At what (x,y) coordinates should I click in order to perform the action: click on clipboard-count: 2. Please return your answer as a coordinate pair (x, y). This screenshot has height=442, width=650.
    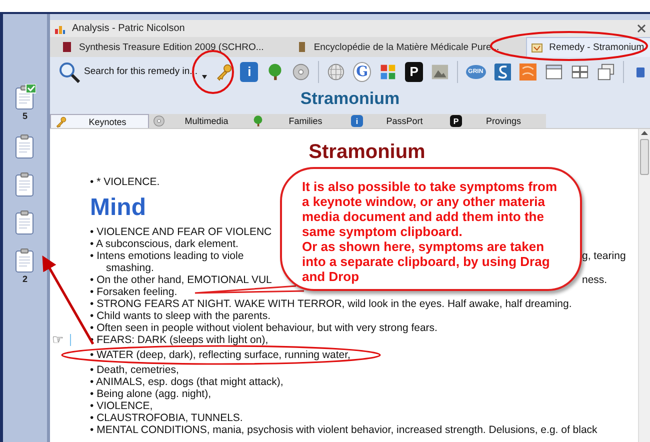
    Looking at the image, I should click on (25, 279).